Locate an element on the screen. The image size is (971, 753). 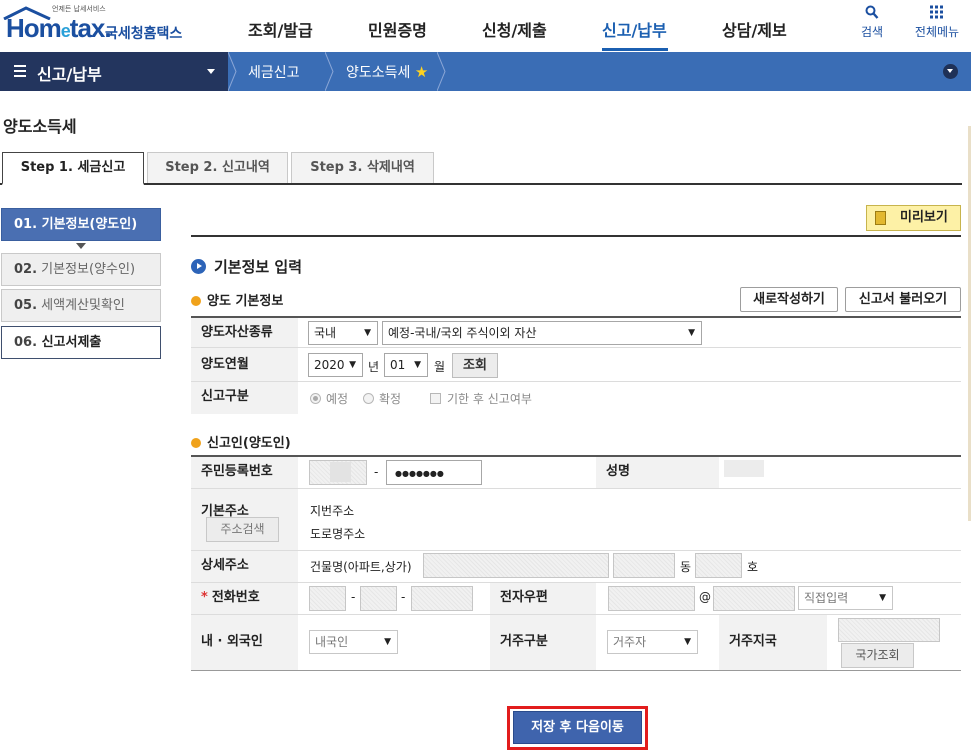
detail-address-label: 상세주소 is located at coordinates (244, 566).